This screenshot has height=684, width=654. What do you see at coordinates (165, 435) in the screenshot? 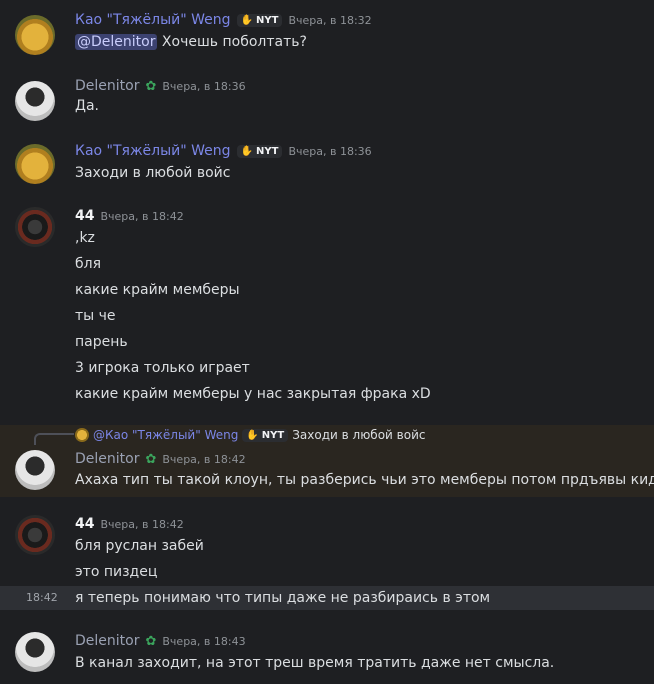
I see `reply-author: @Као "Тяжёлый" Weng` at bounding box center [165, 435].